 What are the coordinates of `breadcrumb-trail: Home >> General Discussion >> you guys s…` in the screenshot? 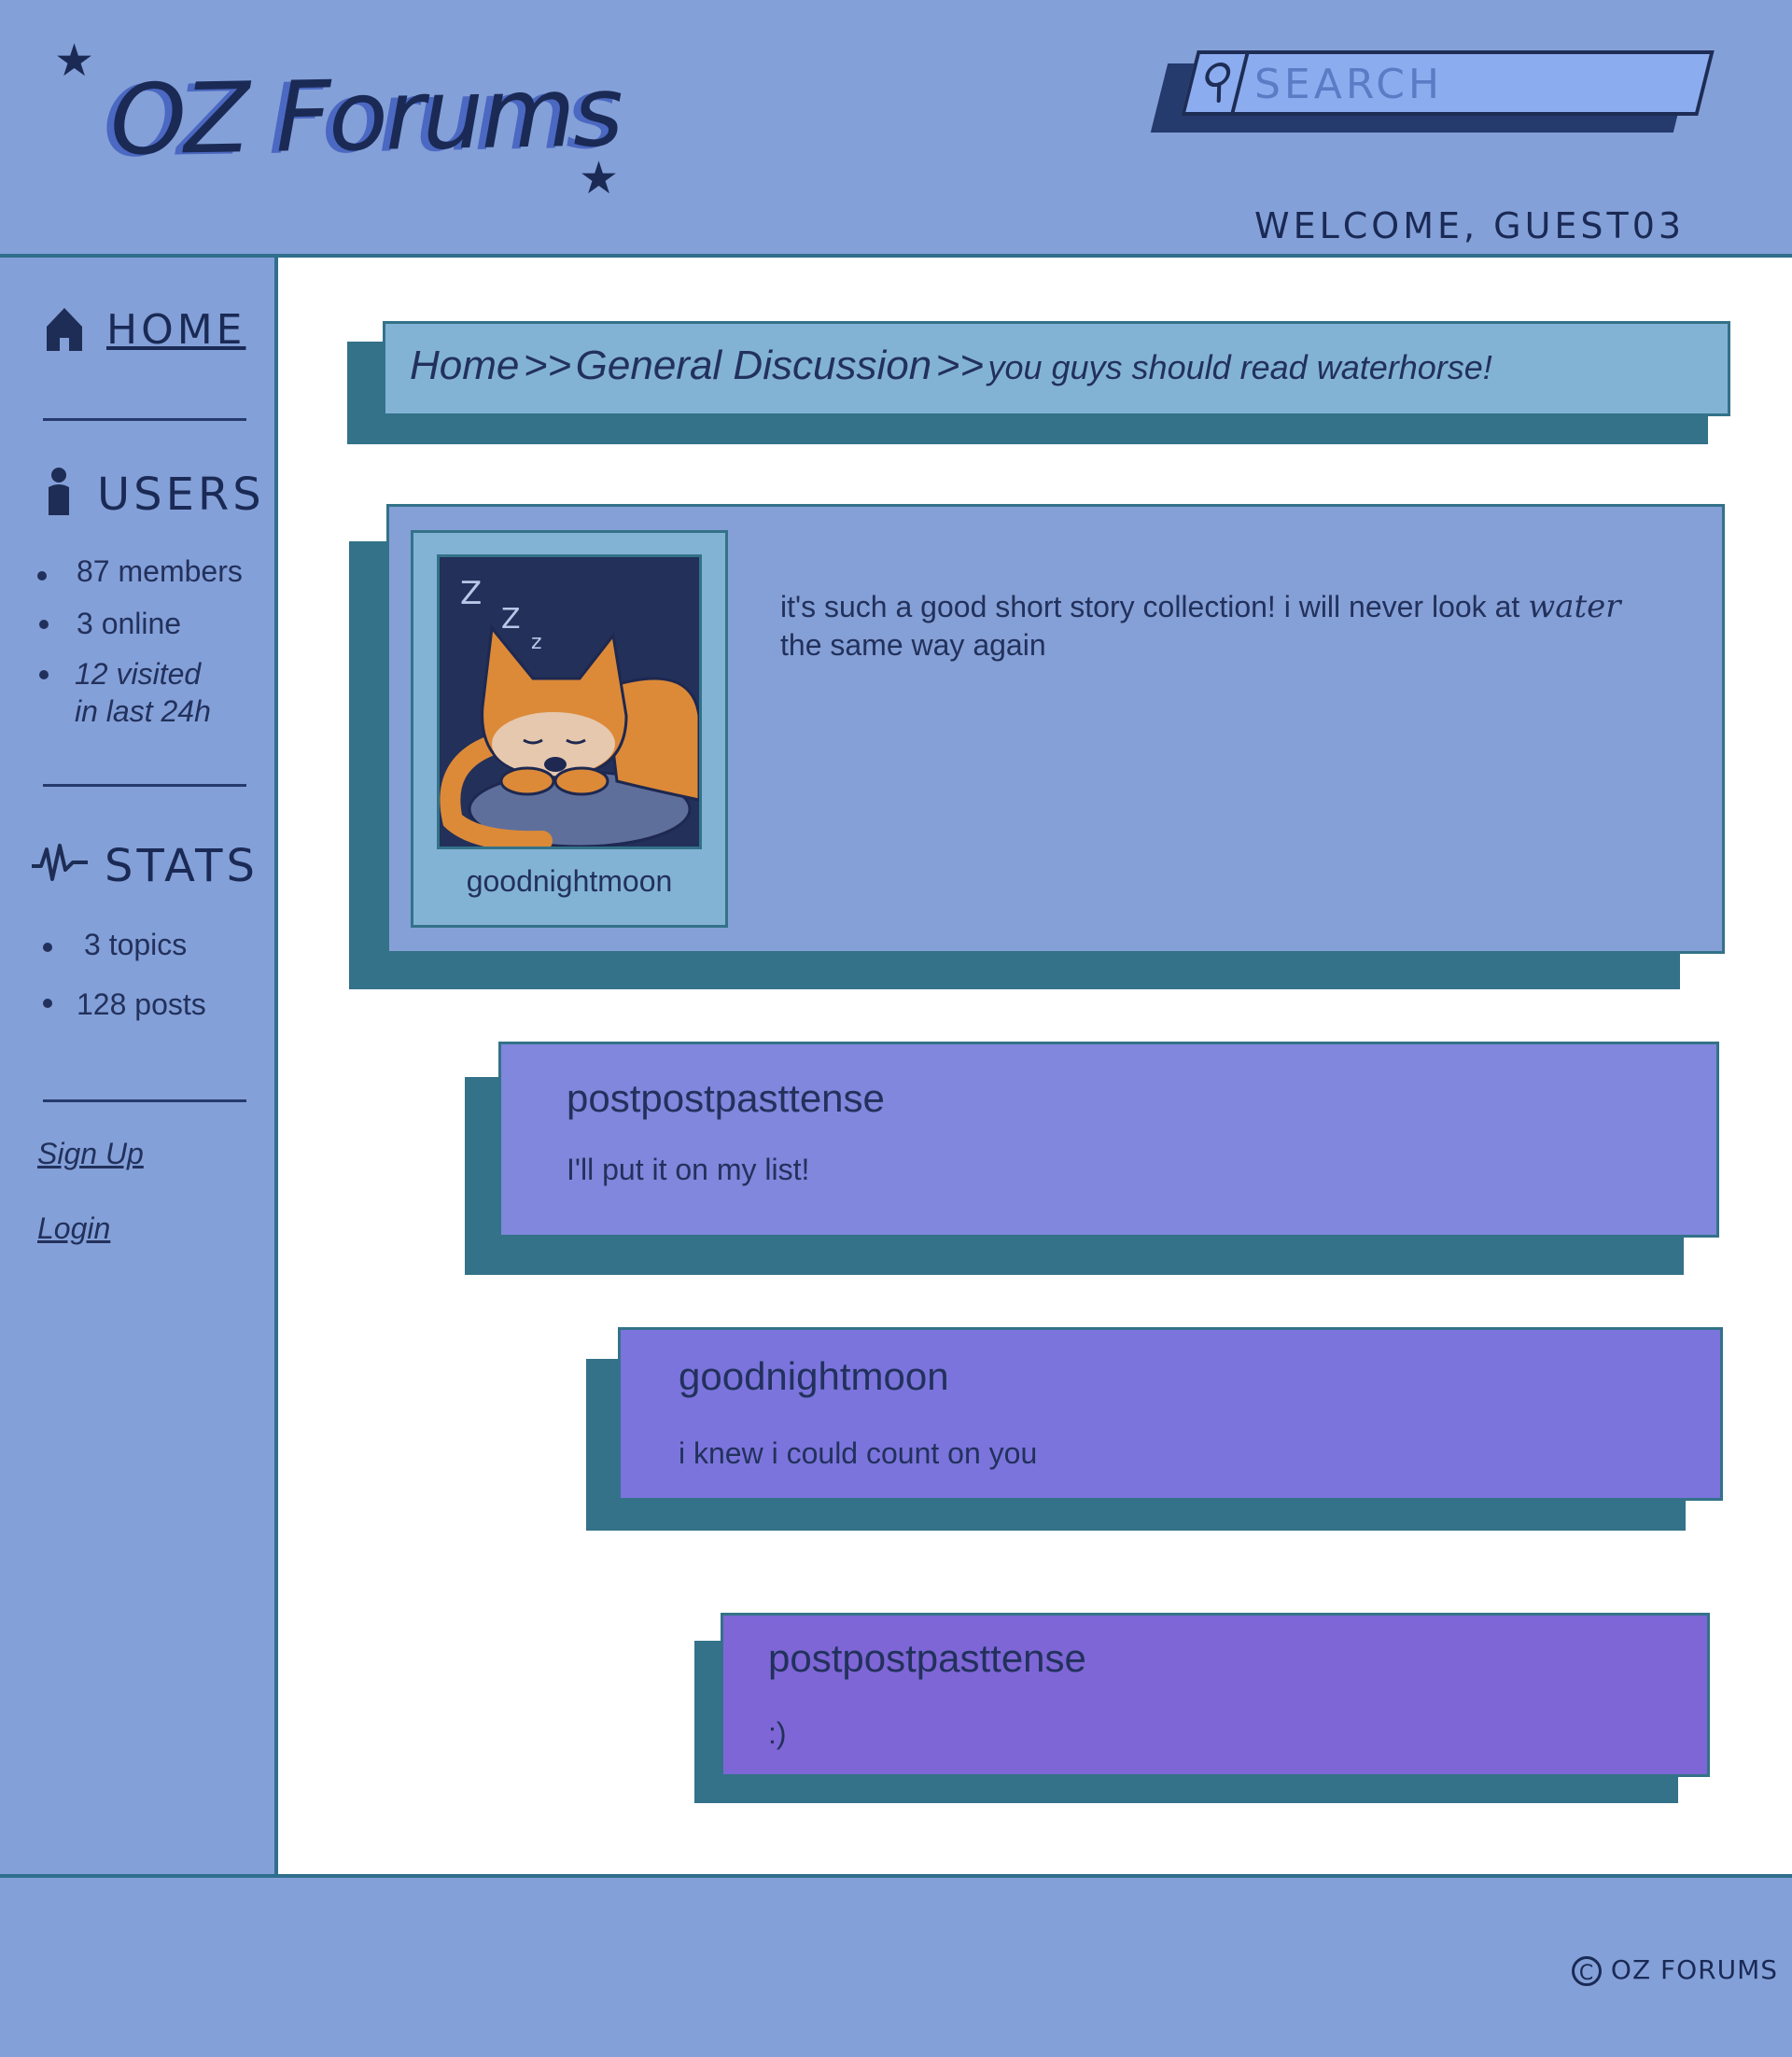 It's located at (951, 366).